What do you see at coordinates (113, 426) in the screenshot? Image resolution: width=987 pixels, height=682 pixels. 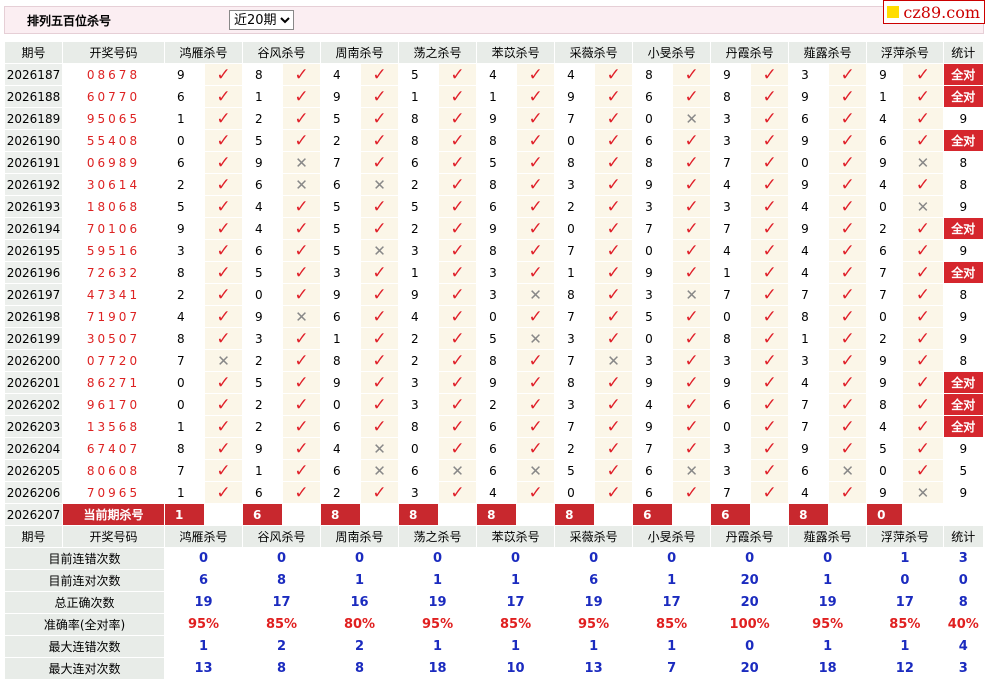 I see `draw-number-cell: 13568` at bounding box center [113, 426].